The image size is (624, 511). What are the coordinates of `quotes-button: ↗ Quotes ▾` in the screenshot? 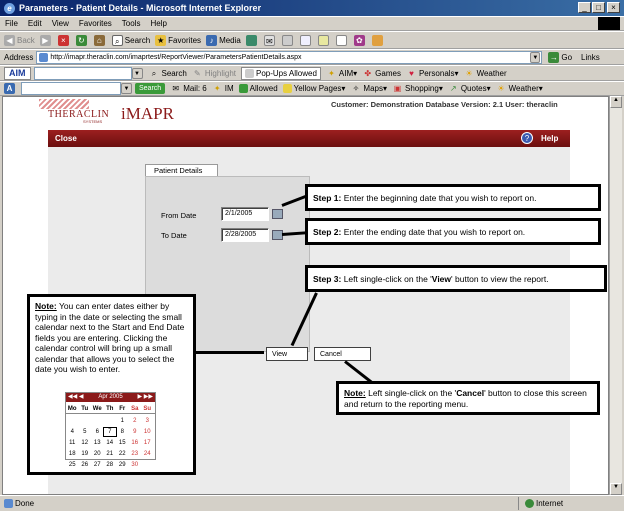 It's located at (469, 89).